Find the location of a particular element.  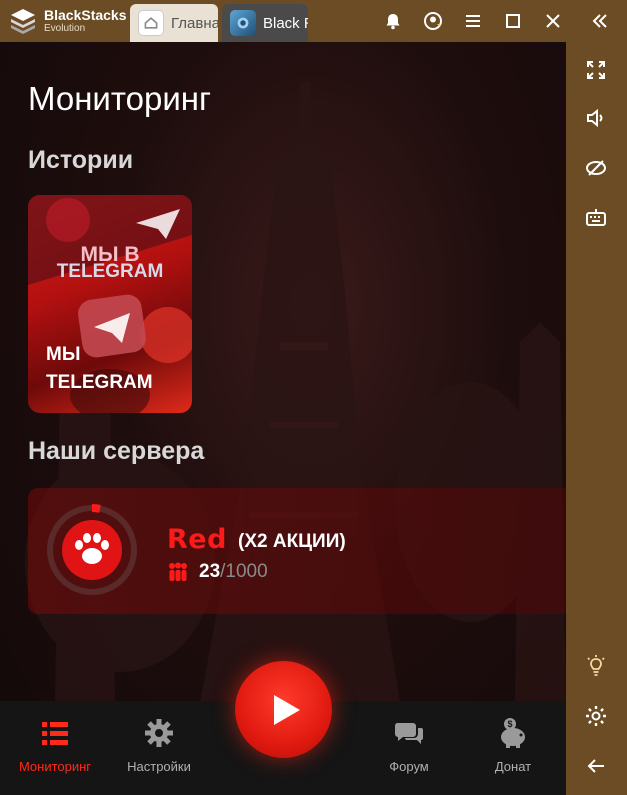

server-promo: (X2 АКЦИИ) is located at coordinates (292, 541).